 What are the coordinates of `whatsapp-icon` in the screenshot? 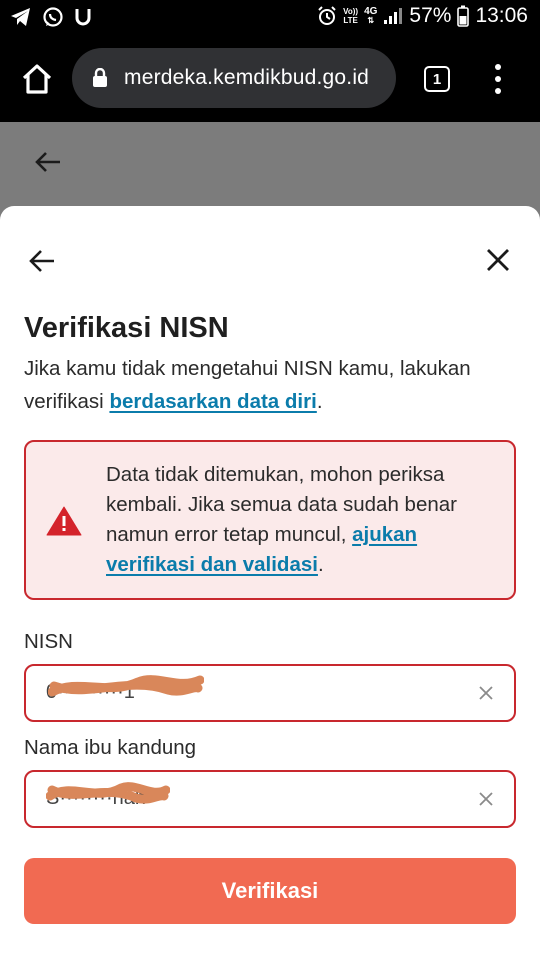 It's located at (53, 17).